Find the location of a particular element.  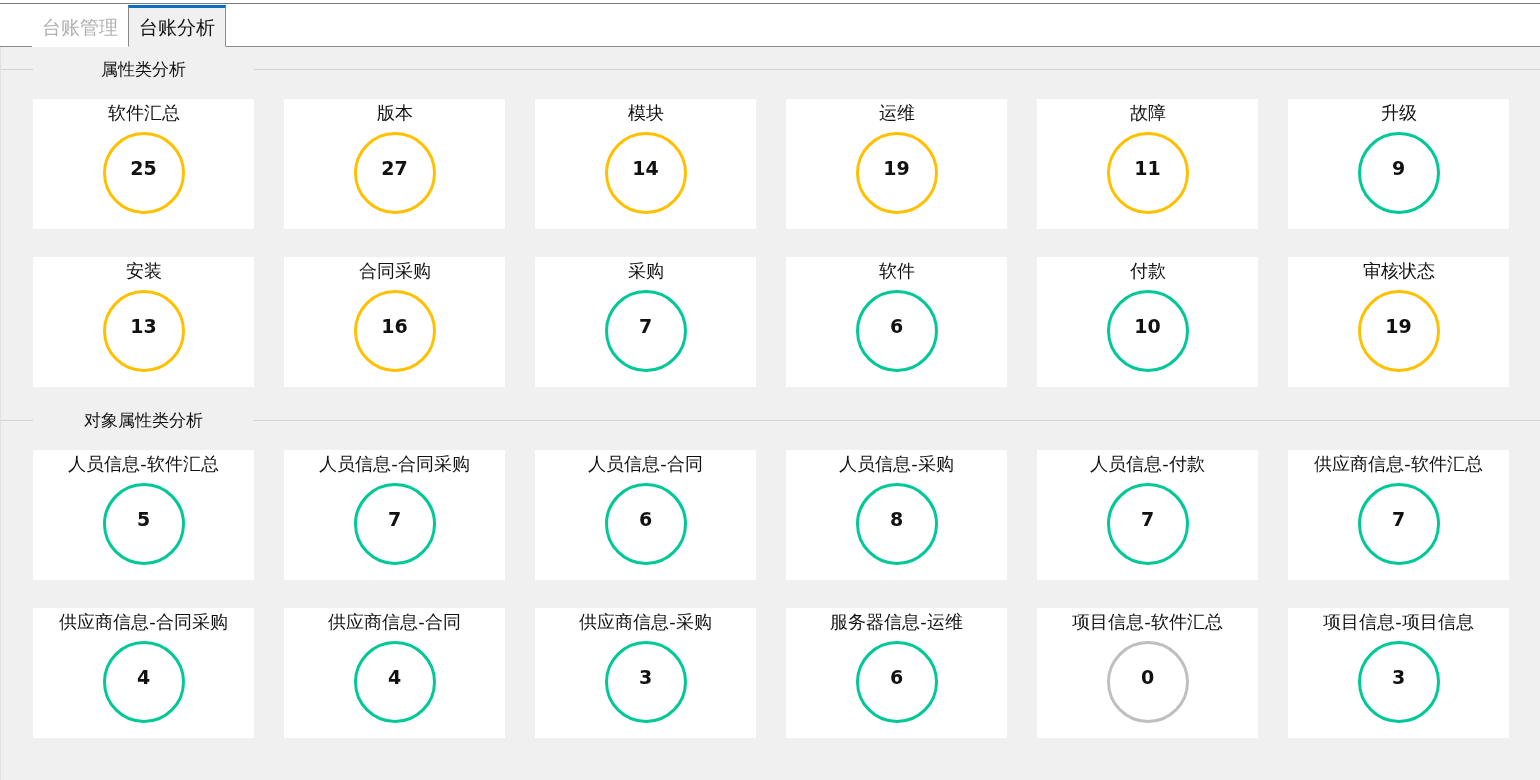

count-ring: 13 is located at coordinates (143, 331).